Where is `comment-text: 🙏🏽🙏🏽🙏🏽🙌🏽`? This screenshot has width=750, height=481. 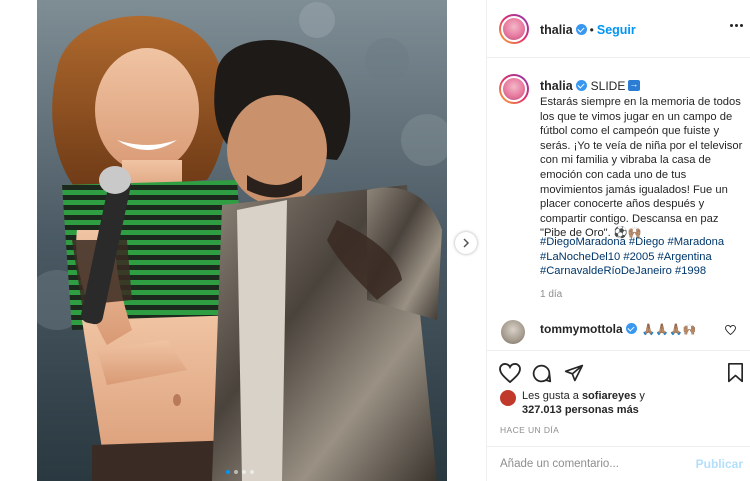
comment-text: 🙏🏽🙏🏽🙏🏽🙌🏽 is located at coordinates (669, 330).